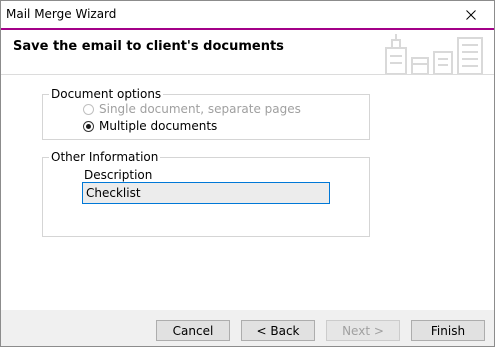  I want to click on finish-button: Finish, so click(448, 330).